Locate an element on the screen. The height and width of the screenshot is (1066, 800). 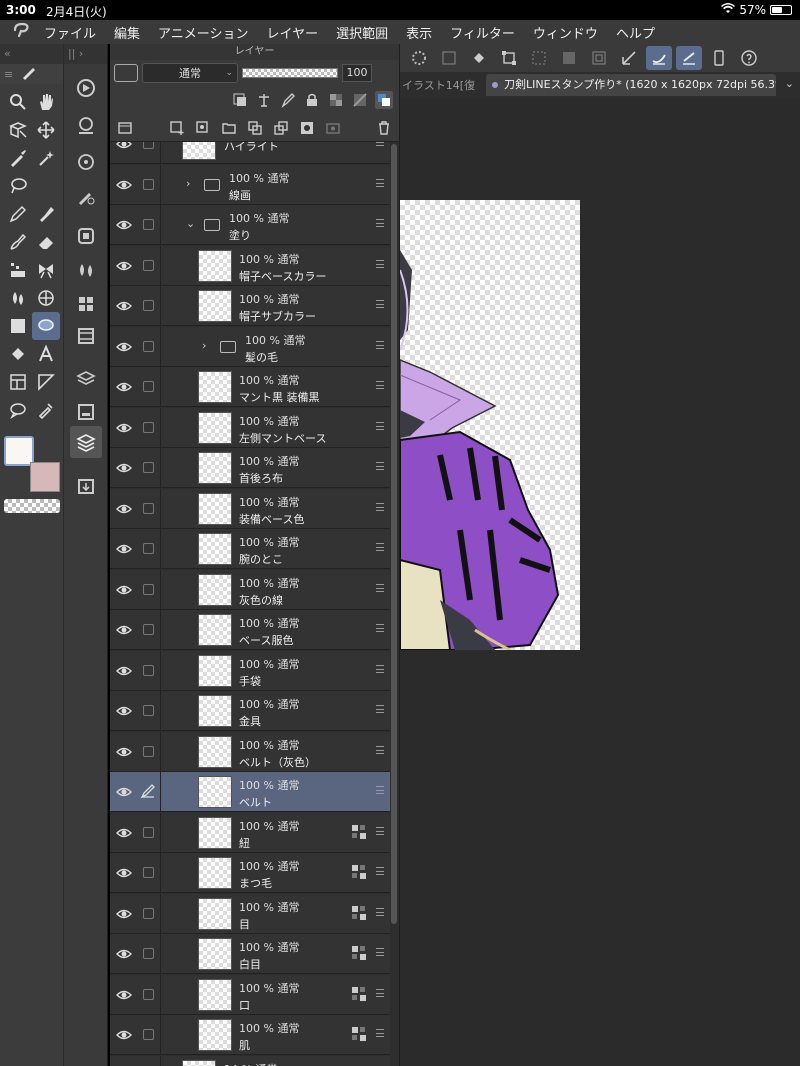
menu-view: 表示 is located at coordinates (419, 32).